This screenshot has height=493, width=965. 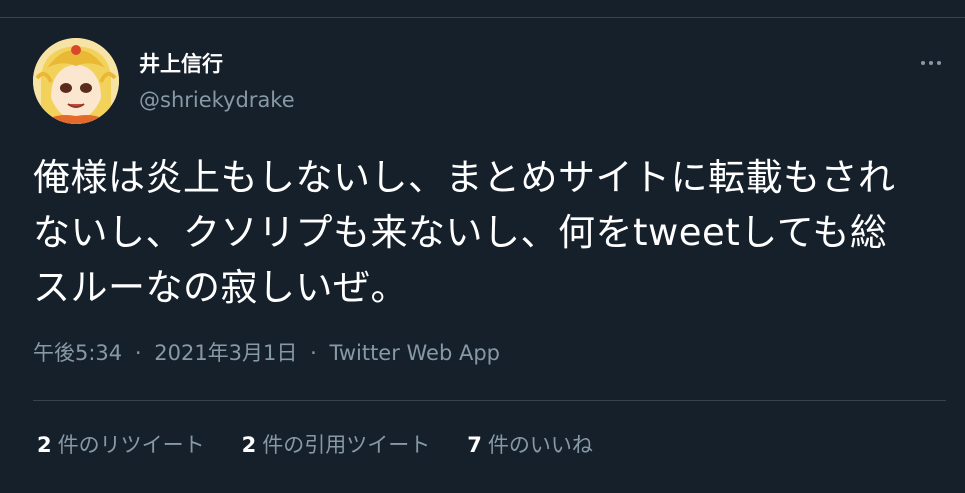 I want to click on quotes-count: 2, so click(x=249, y=445).